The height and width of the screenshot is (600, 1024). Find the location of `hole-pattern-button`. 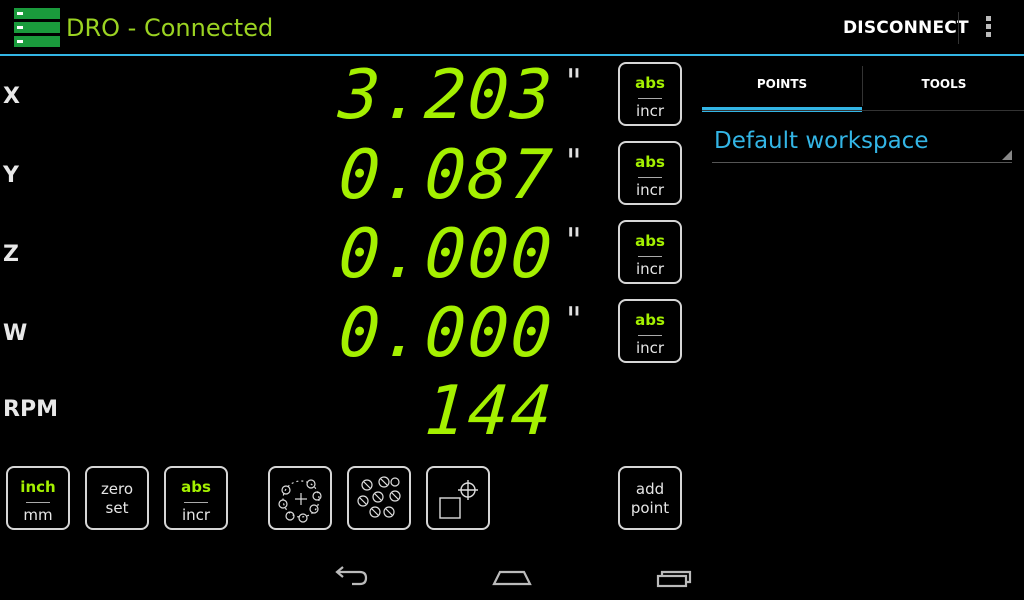

hole-pattern-button is located at coordinates (379, 498).